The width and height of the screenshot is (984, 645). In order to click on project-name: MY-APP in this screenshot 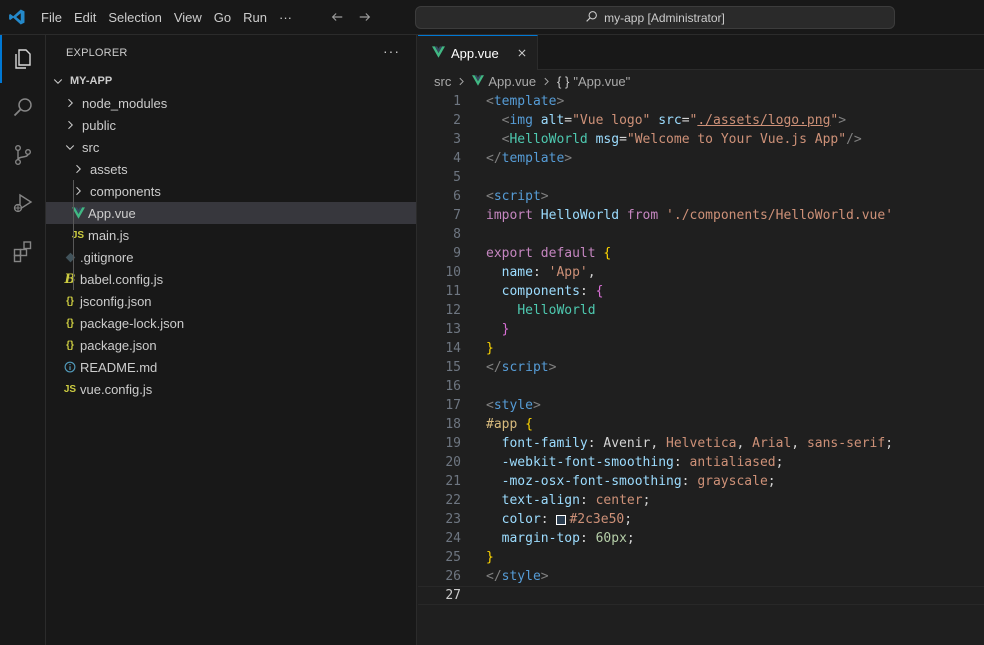, I will do `click(91, 81)`.